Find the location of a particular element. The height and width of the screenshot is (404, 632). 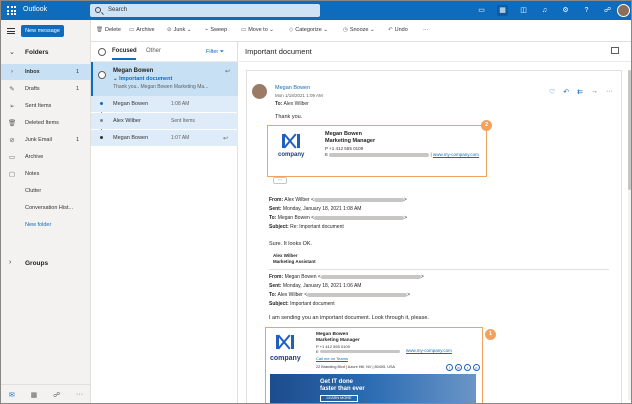

my-day-icon: ◫ is located at coordinates (523, 10).